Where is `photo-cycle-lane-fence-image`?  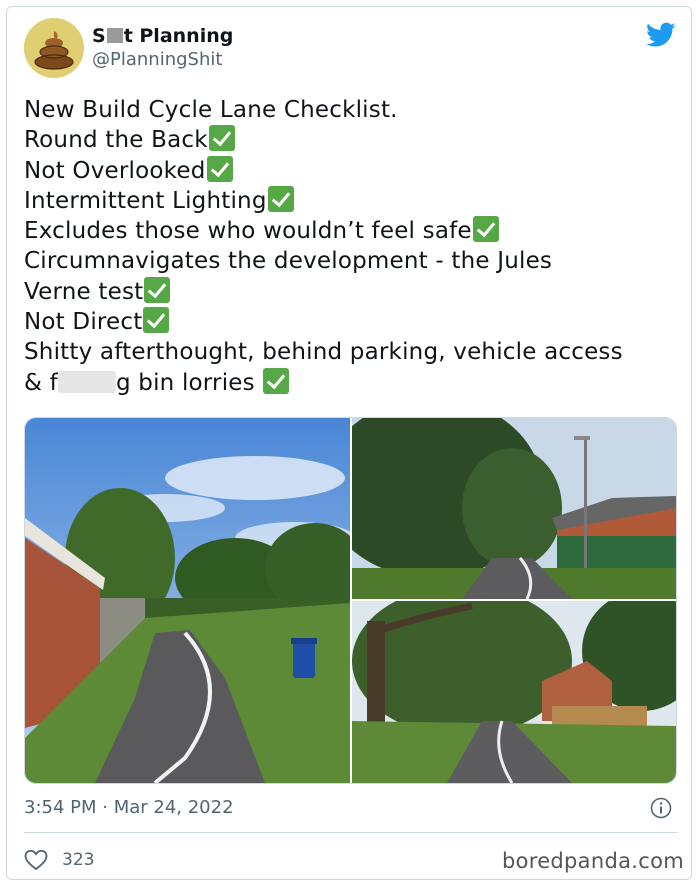 photo-cycle-lane-fence-image is located at coordinates (514, 692).